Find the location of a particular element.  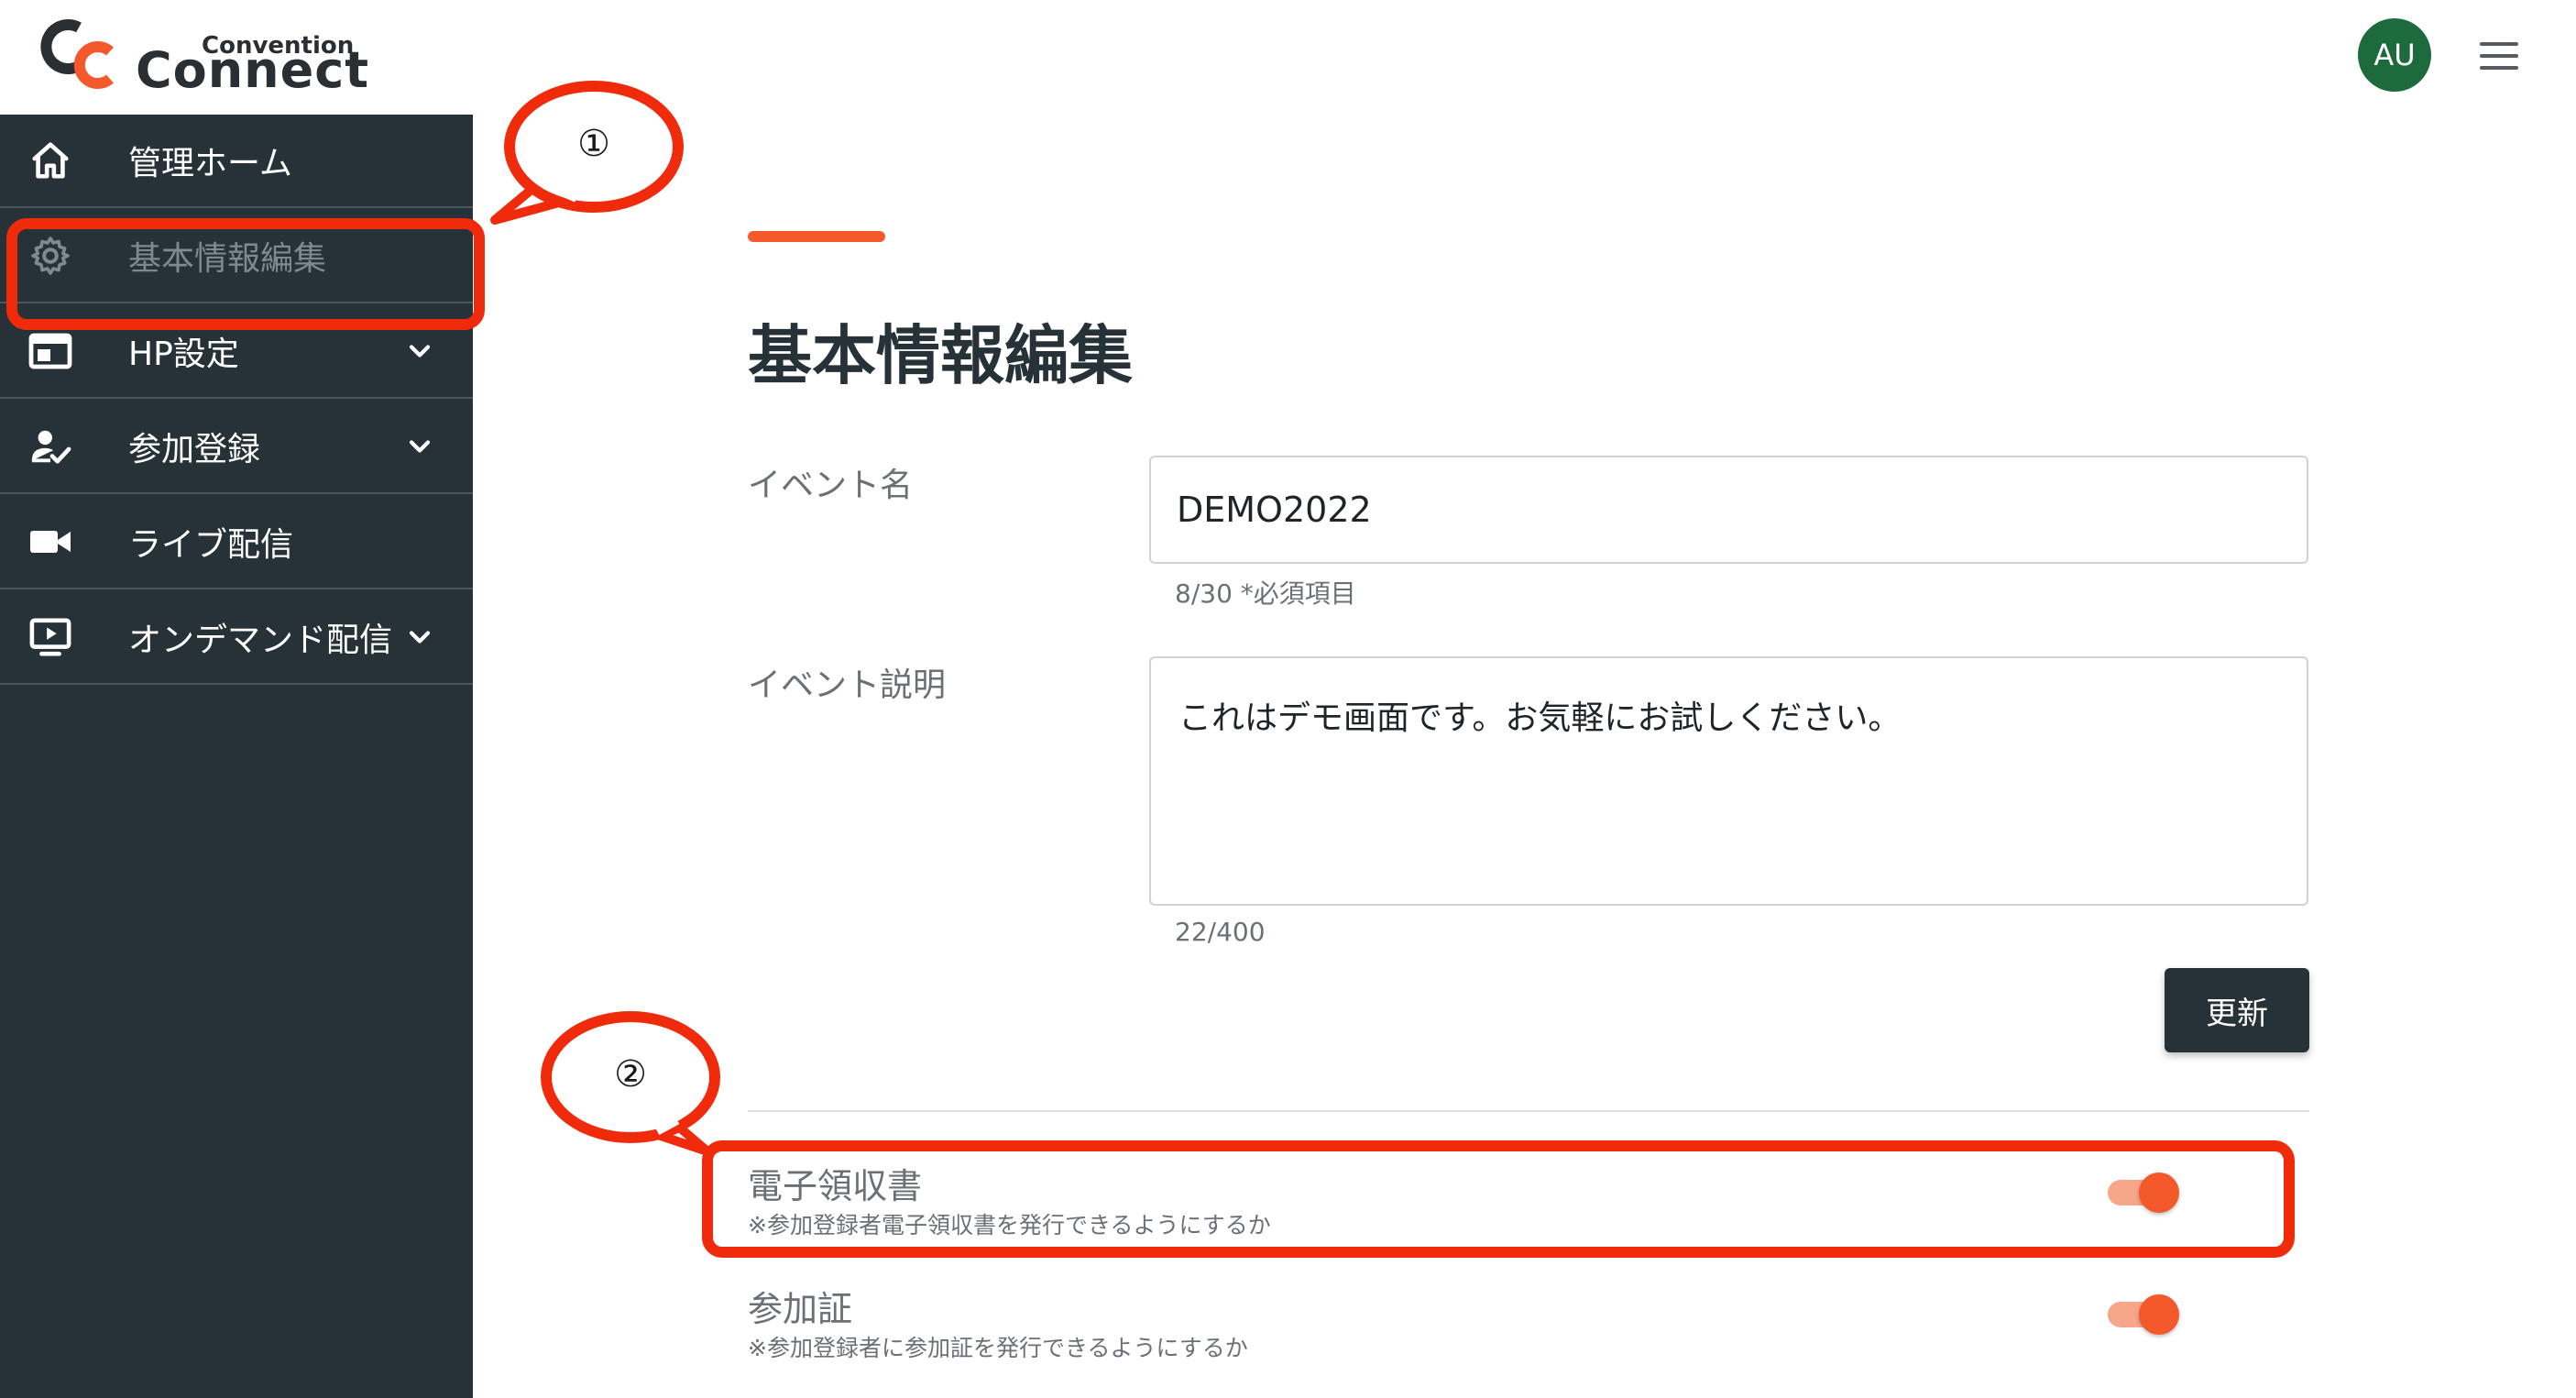

logo: Convention Connect is located at coordinates (203, 56).